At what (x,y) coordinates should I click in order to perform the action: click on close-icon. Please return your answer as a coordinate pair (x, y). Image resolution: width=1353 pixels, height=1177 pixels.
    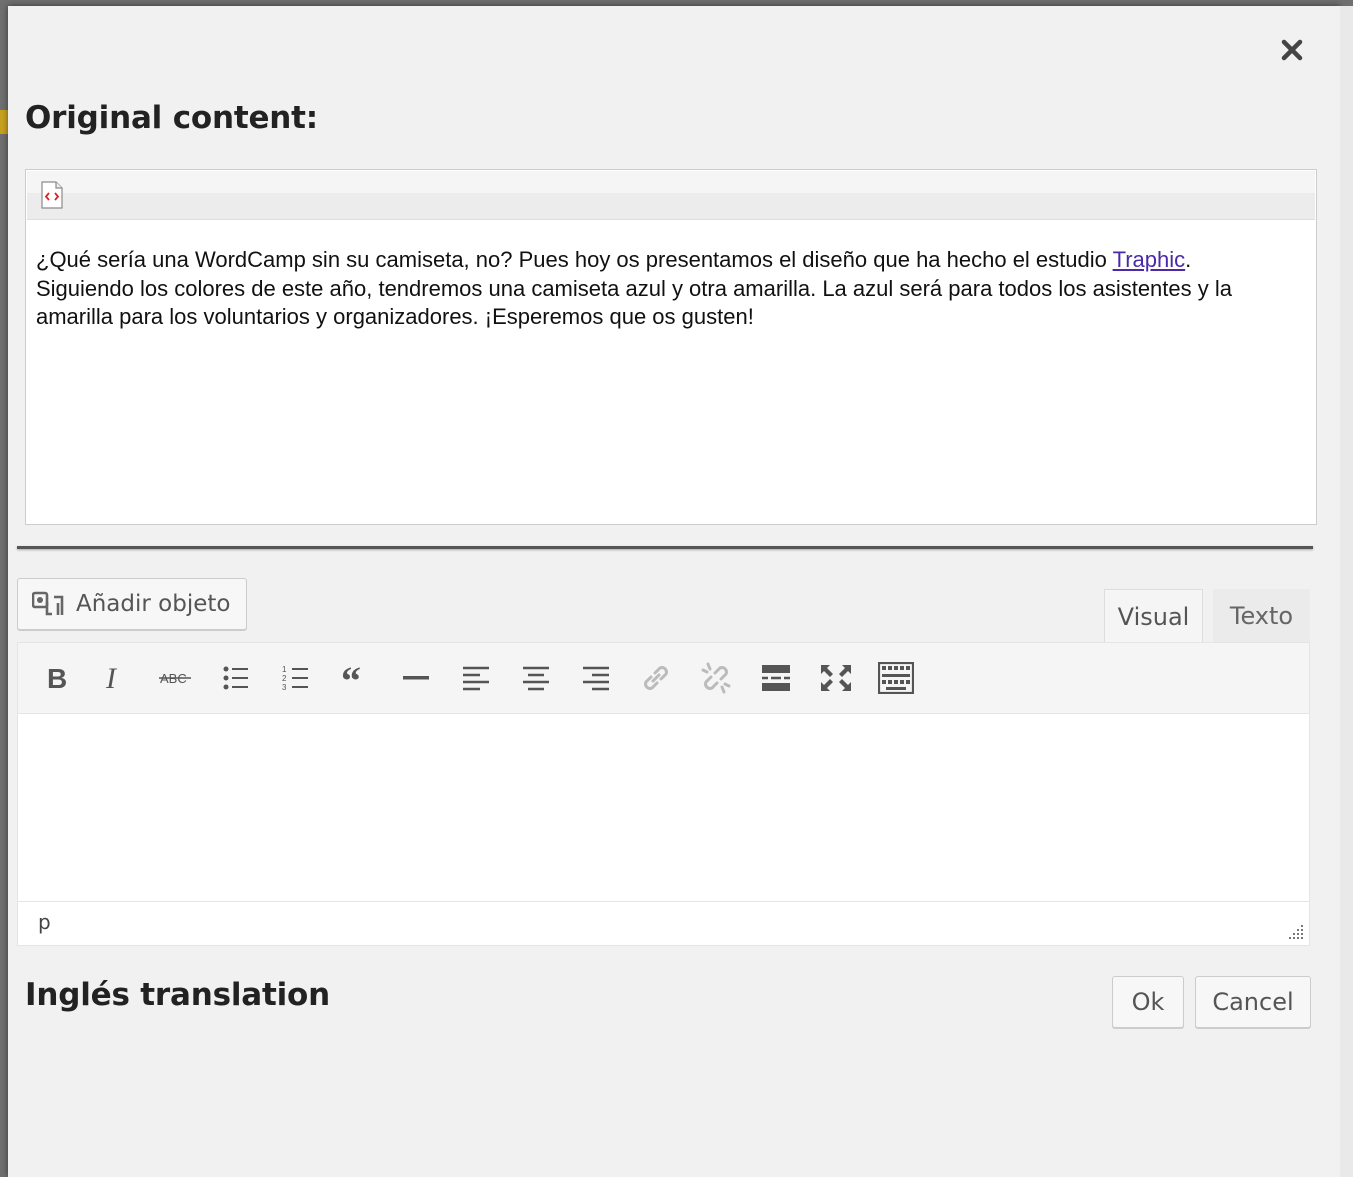
    Looking at the image, I should click on (1292, 50).